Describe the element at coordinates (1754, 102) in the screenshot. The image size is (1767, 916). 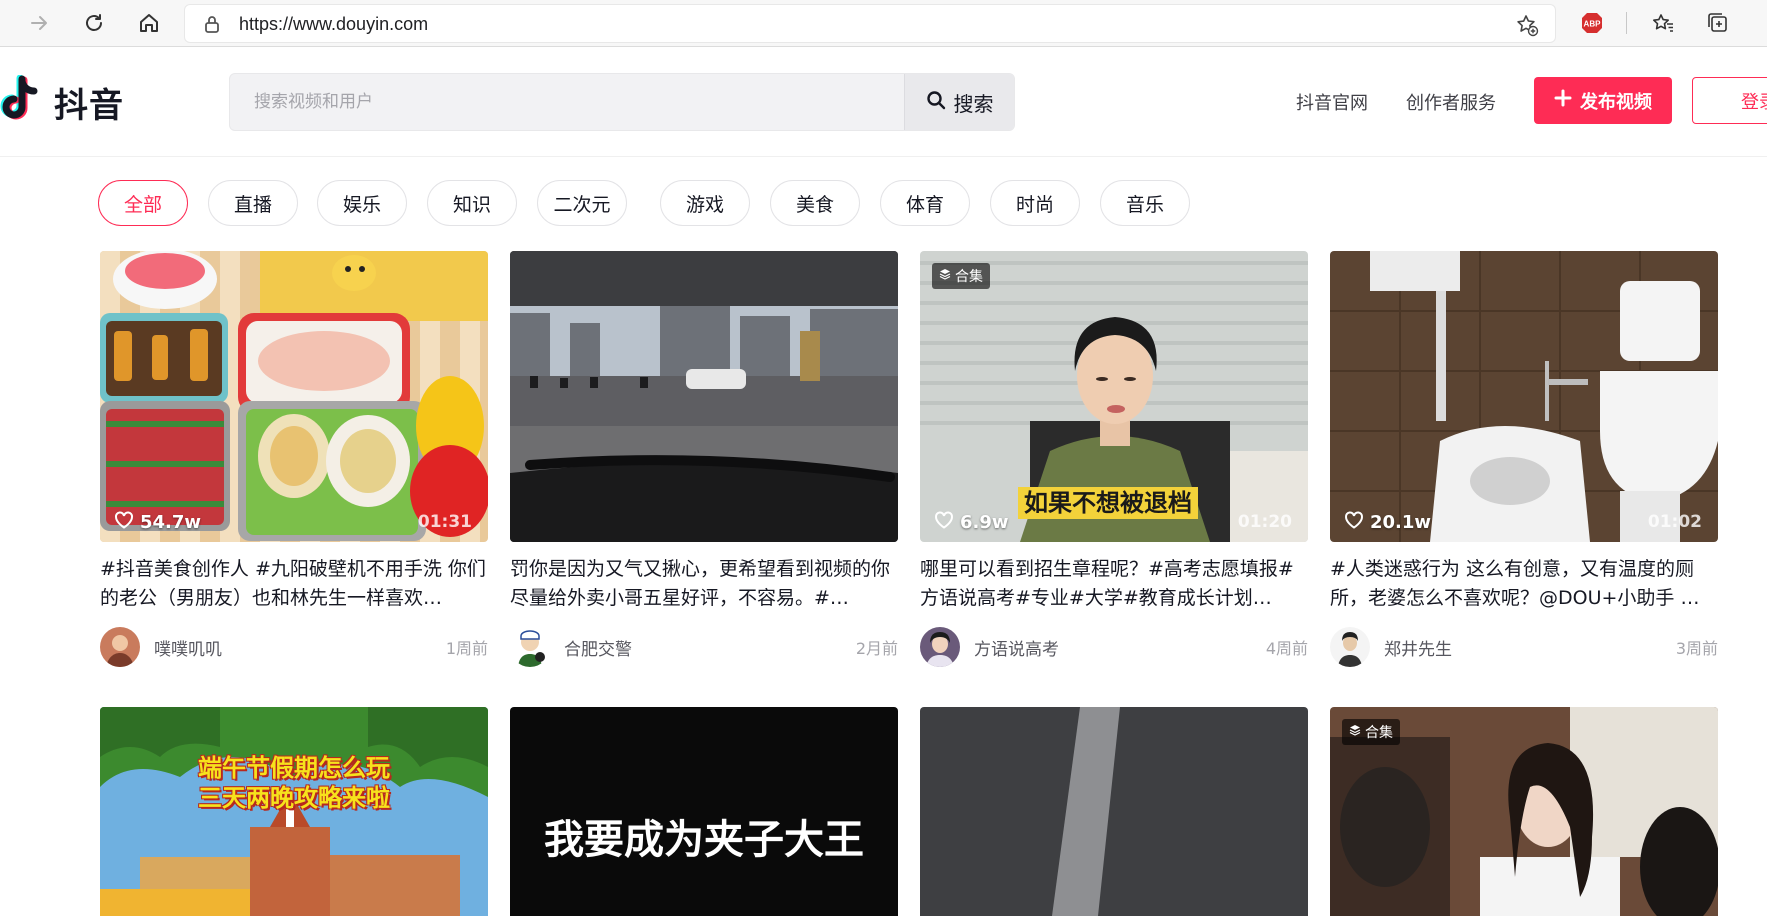
I see `login-label: 登录` at that location.